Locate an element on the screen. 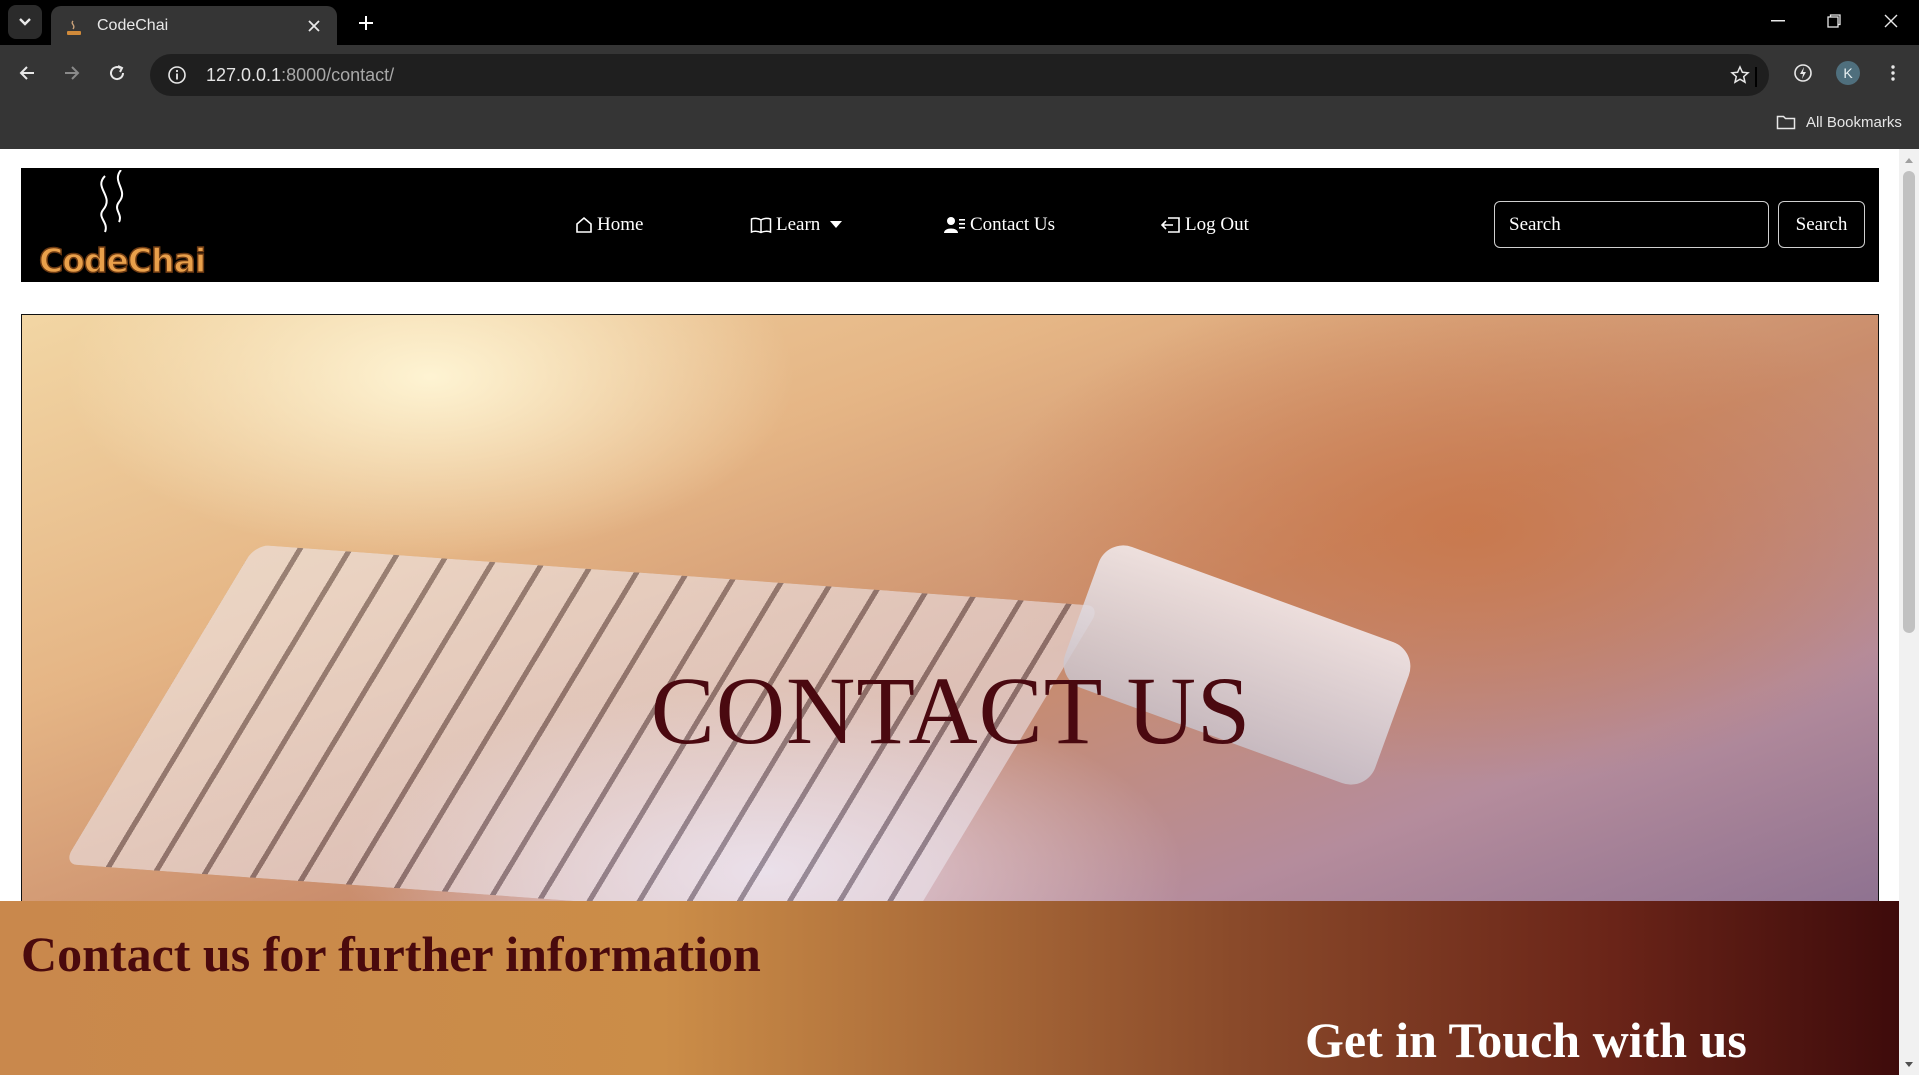 Image resolution: width=1919 pixels, height=1075 pixels. performance-icon is located at coordinates (1803, 73).